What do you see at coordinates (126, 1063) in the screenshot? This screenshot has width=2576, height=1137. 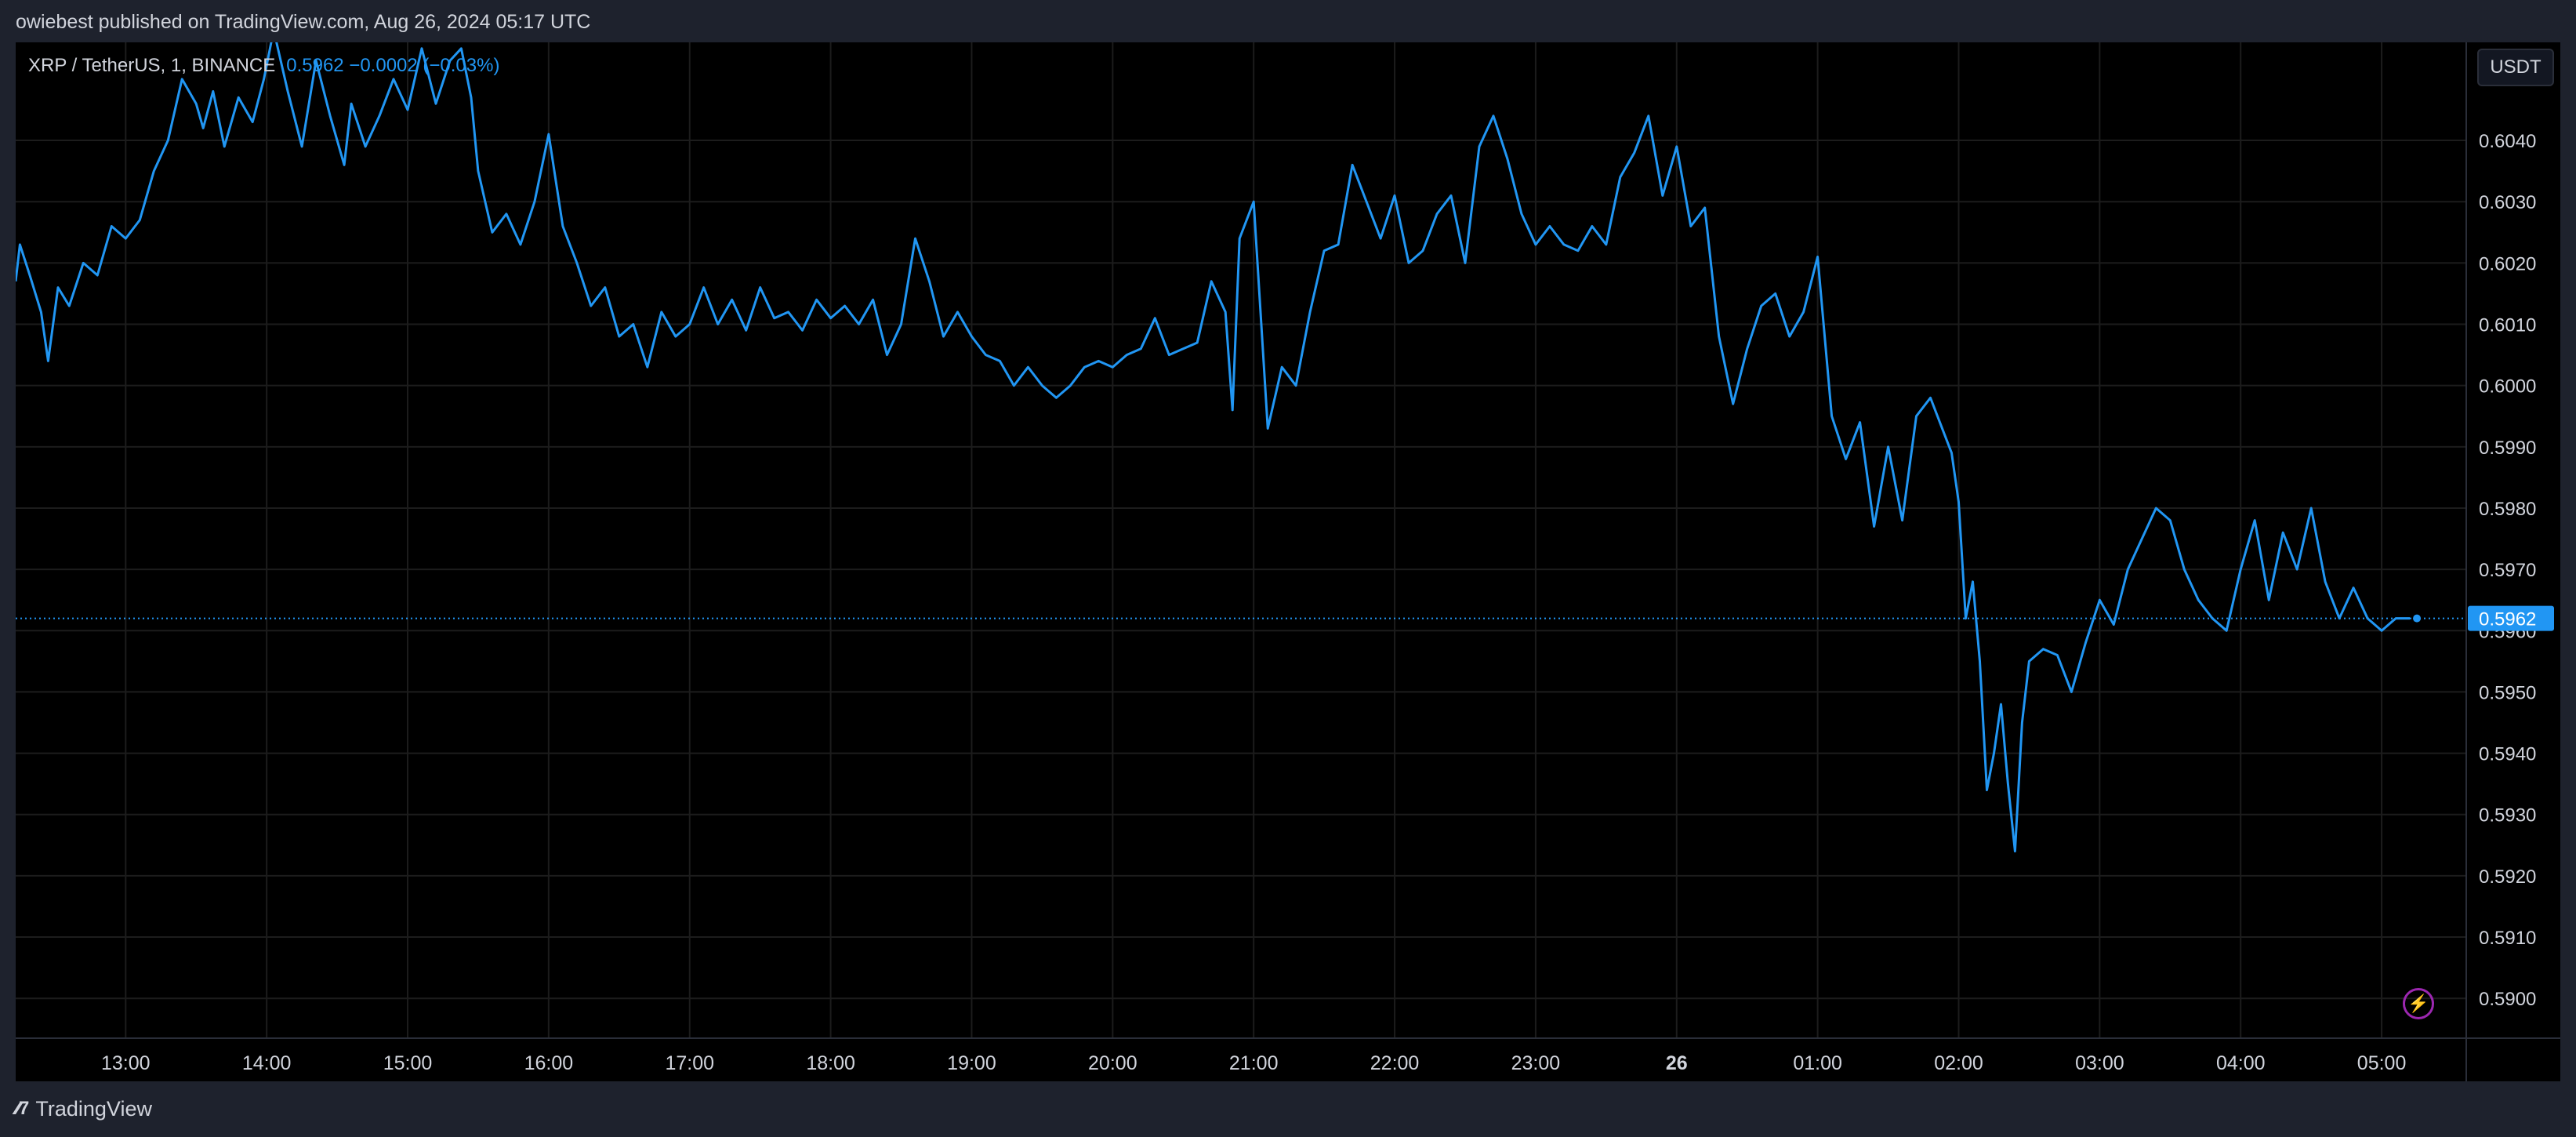 I see `x-tick-label: 13:00` at bounding box center [126, 1063].